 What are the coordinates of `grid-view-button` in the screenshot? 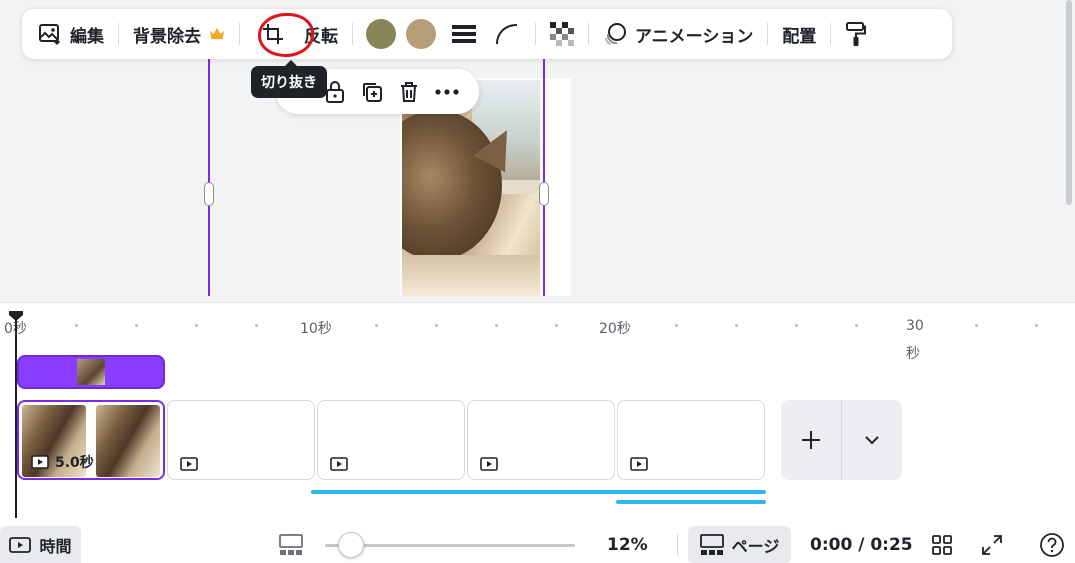 It's located at (942, 545).